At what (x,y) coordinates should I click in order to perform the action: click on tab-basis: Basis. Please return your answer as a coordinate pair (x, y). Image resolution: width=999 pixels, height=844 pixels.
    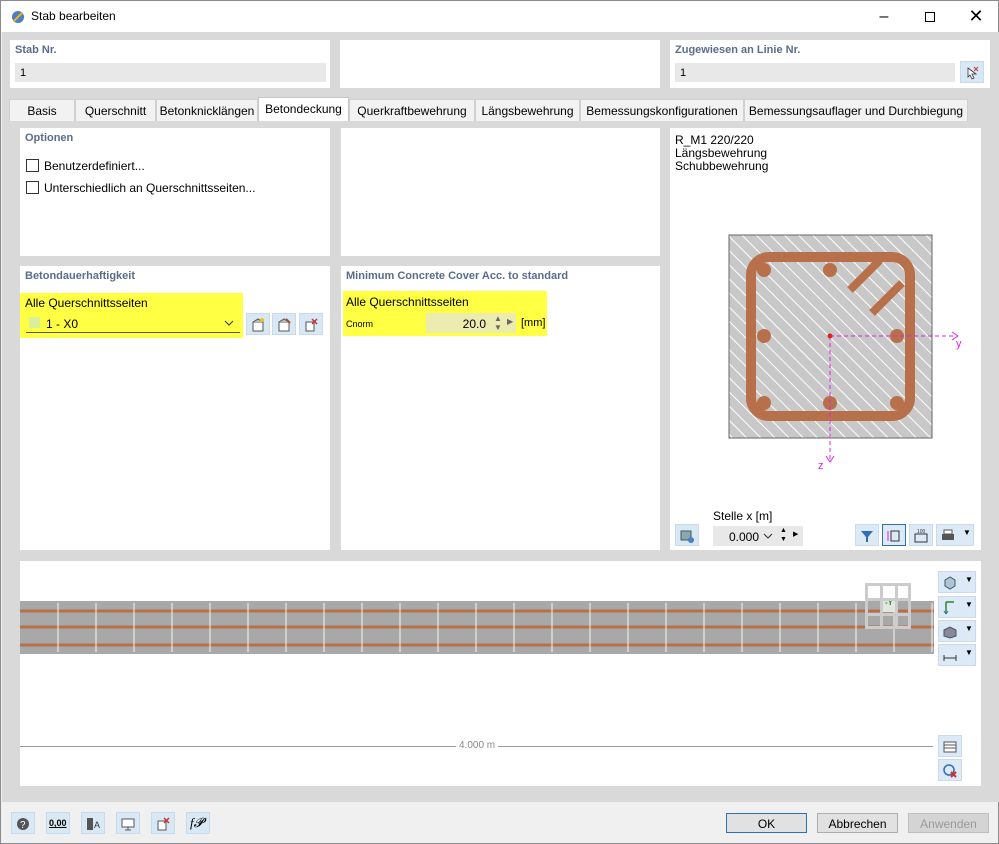
    Looking at the image, I should click on (42, 110).